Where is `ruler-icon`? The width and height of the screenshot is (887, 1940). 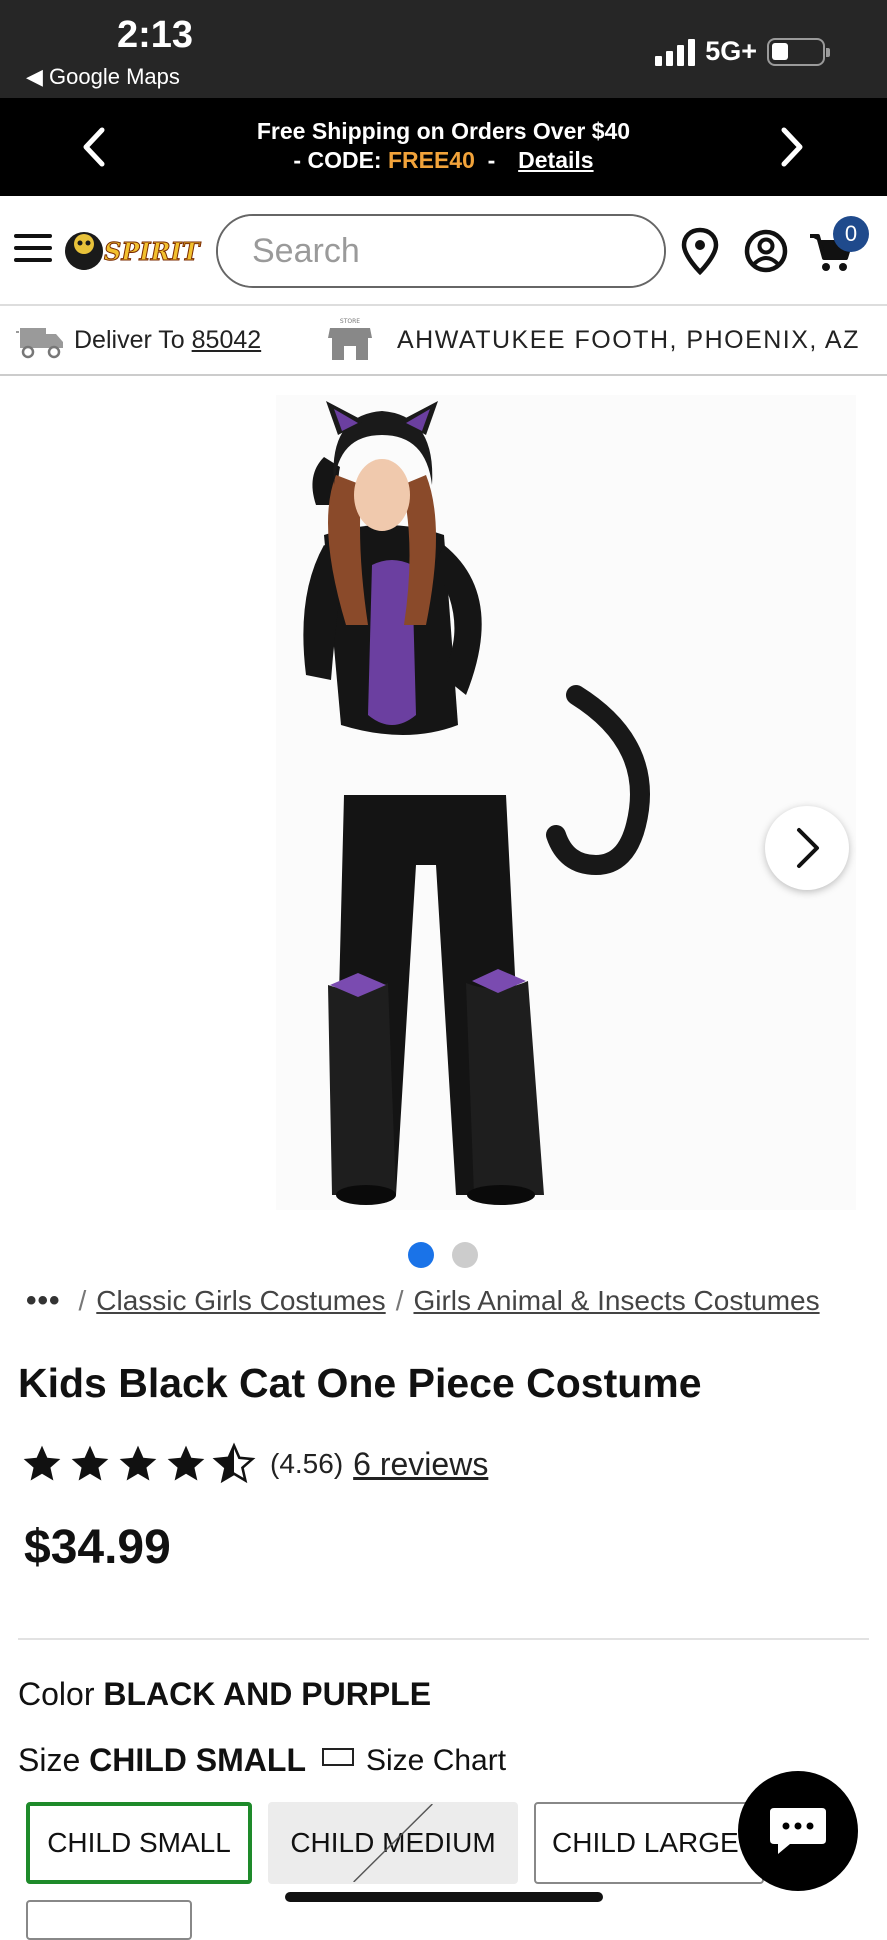
ruler-icon is located at coordinates (338, 1756).